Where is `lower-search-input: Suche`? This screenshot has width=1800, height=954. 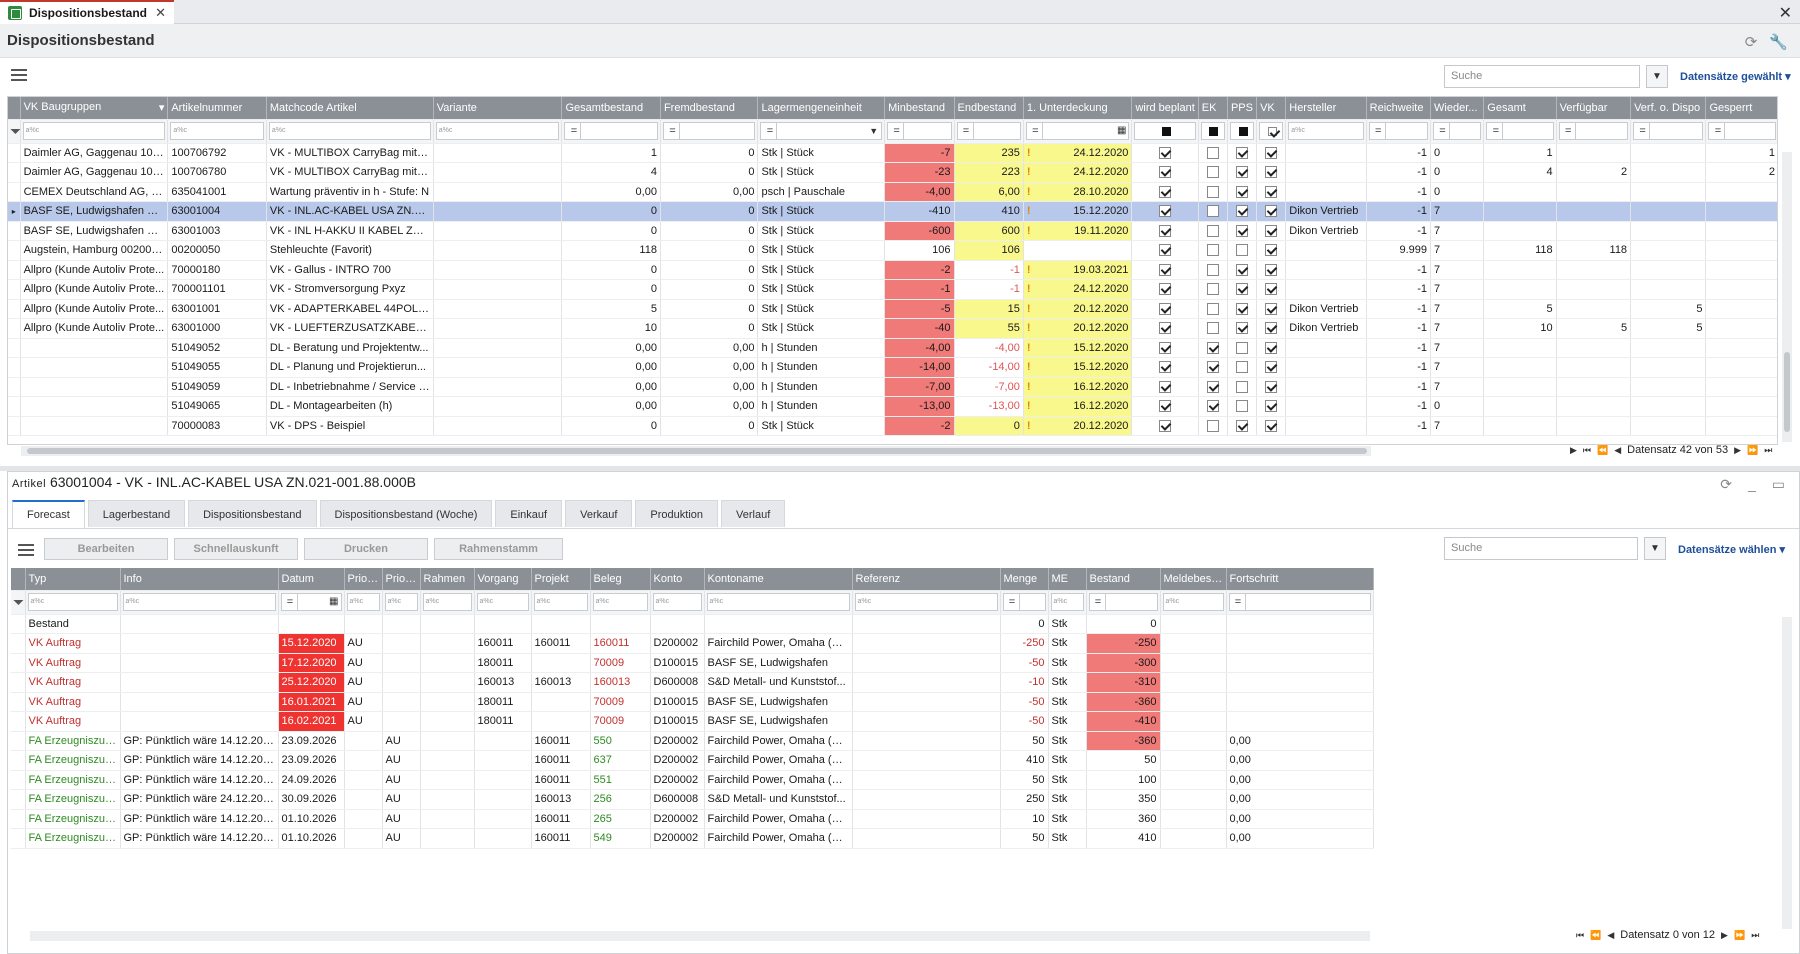
lower-search-input: Suche is located at coordinates (1541, 548).